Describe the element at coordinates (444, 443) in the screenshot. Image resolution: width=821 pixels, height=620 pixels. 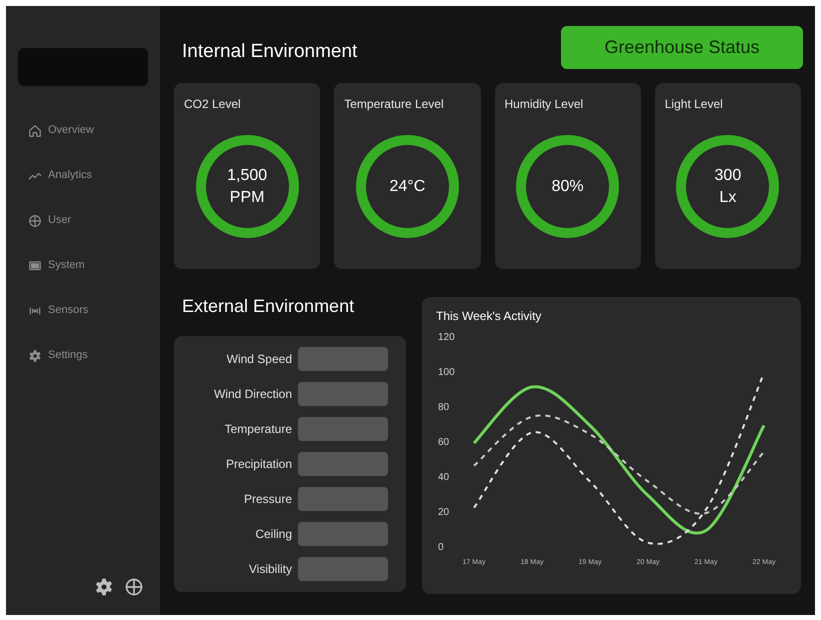
I see `y-tick-label: 60` at that location.